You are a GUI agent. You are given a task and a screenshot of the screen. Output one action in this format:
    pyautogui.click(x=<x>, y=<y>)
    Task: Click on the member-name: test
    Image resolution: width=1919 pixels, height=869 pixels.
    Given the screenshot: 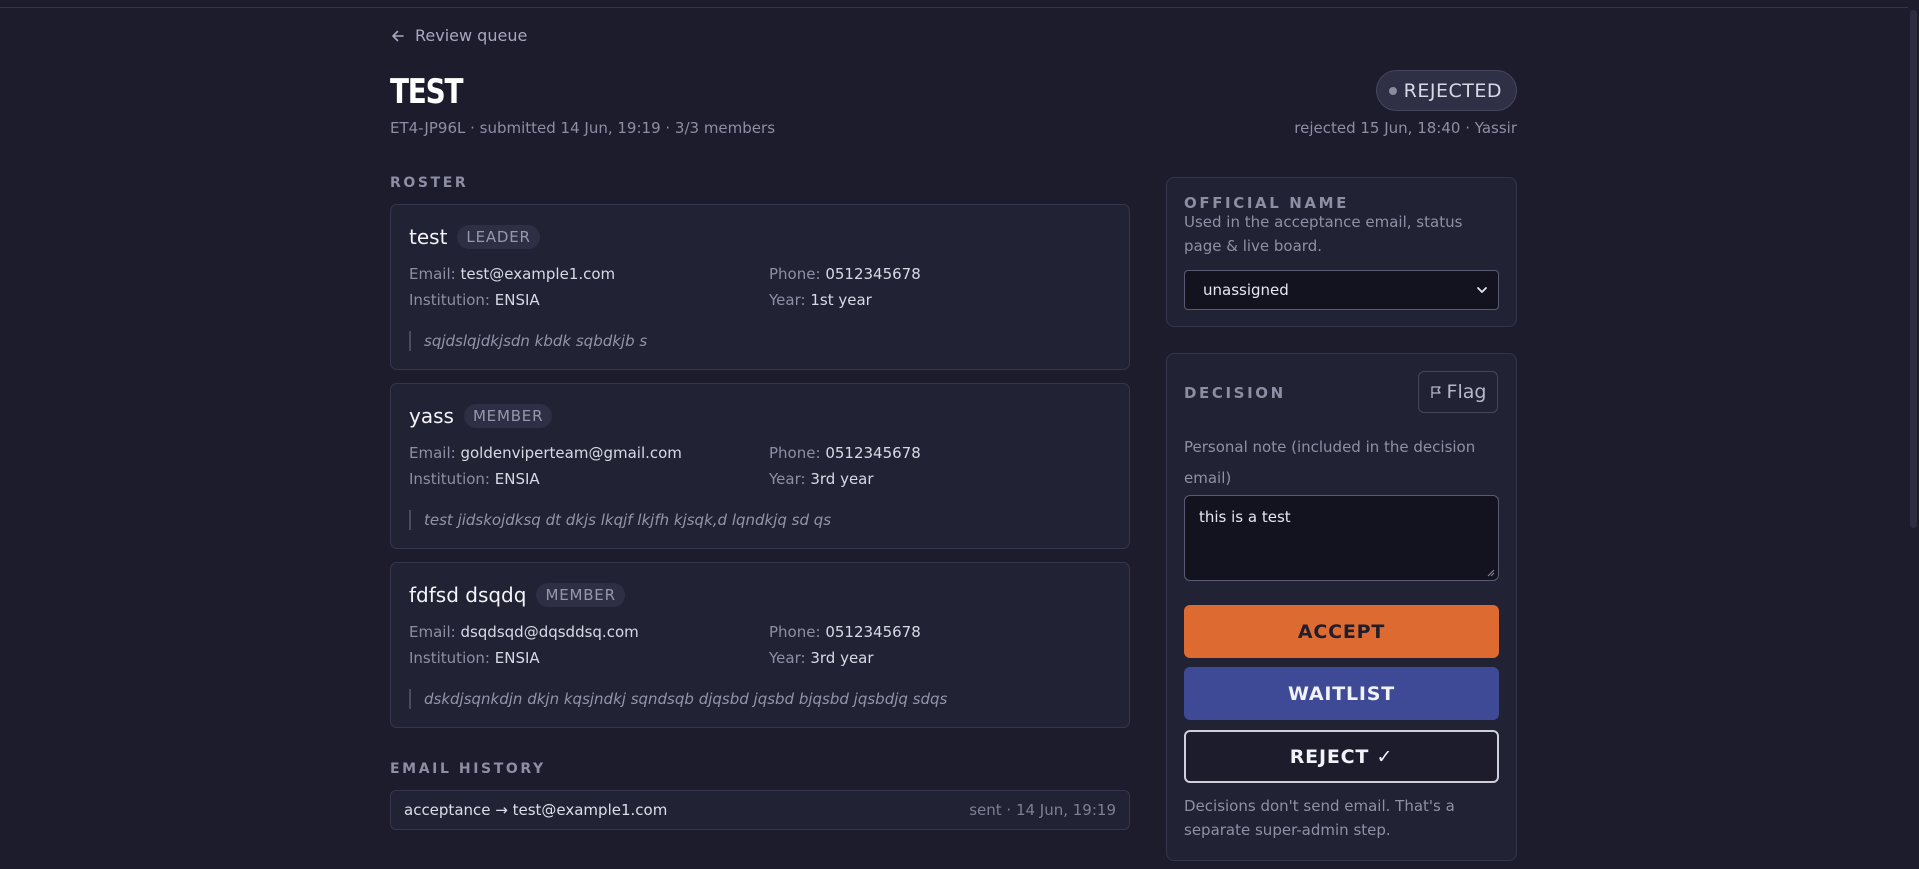 What is the action you would take?
    pyautogui.click(x=428, y=237)
    